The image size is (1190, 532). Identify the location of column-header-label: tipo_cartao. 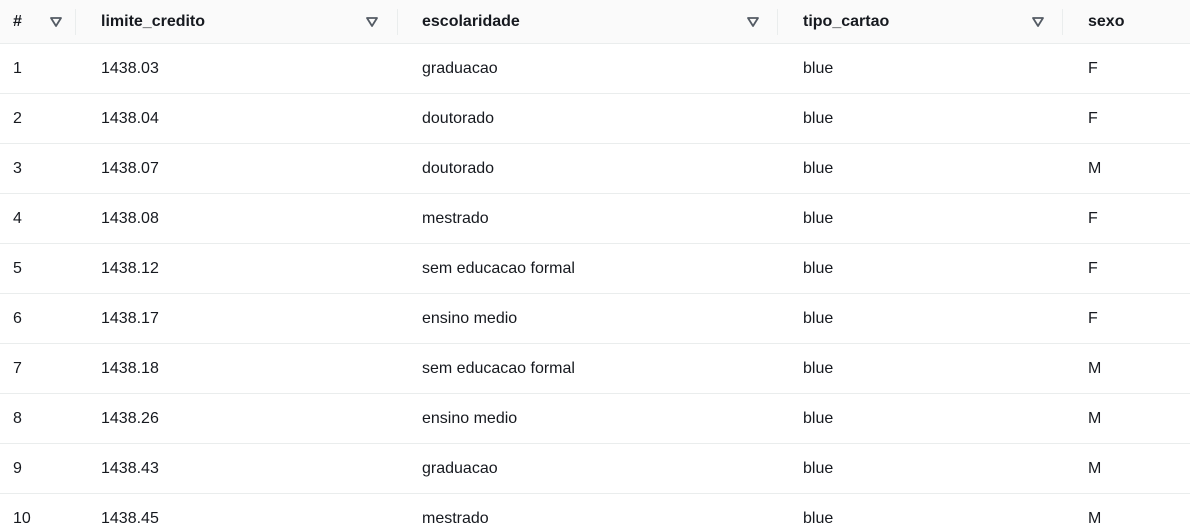
(846, 21).